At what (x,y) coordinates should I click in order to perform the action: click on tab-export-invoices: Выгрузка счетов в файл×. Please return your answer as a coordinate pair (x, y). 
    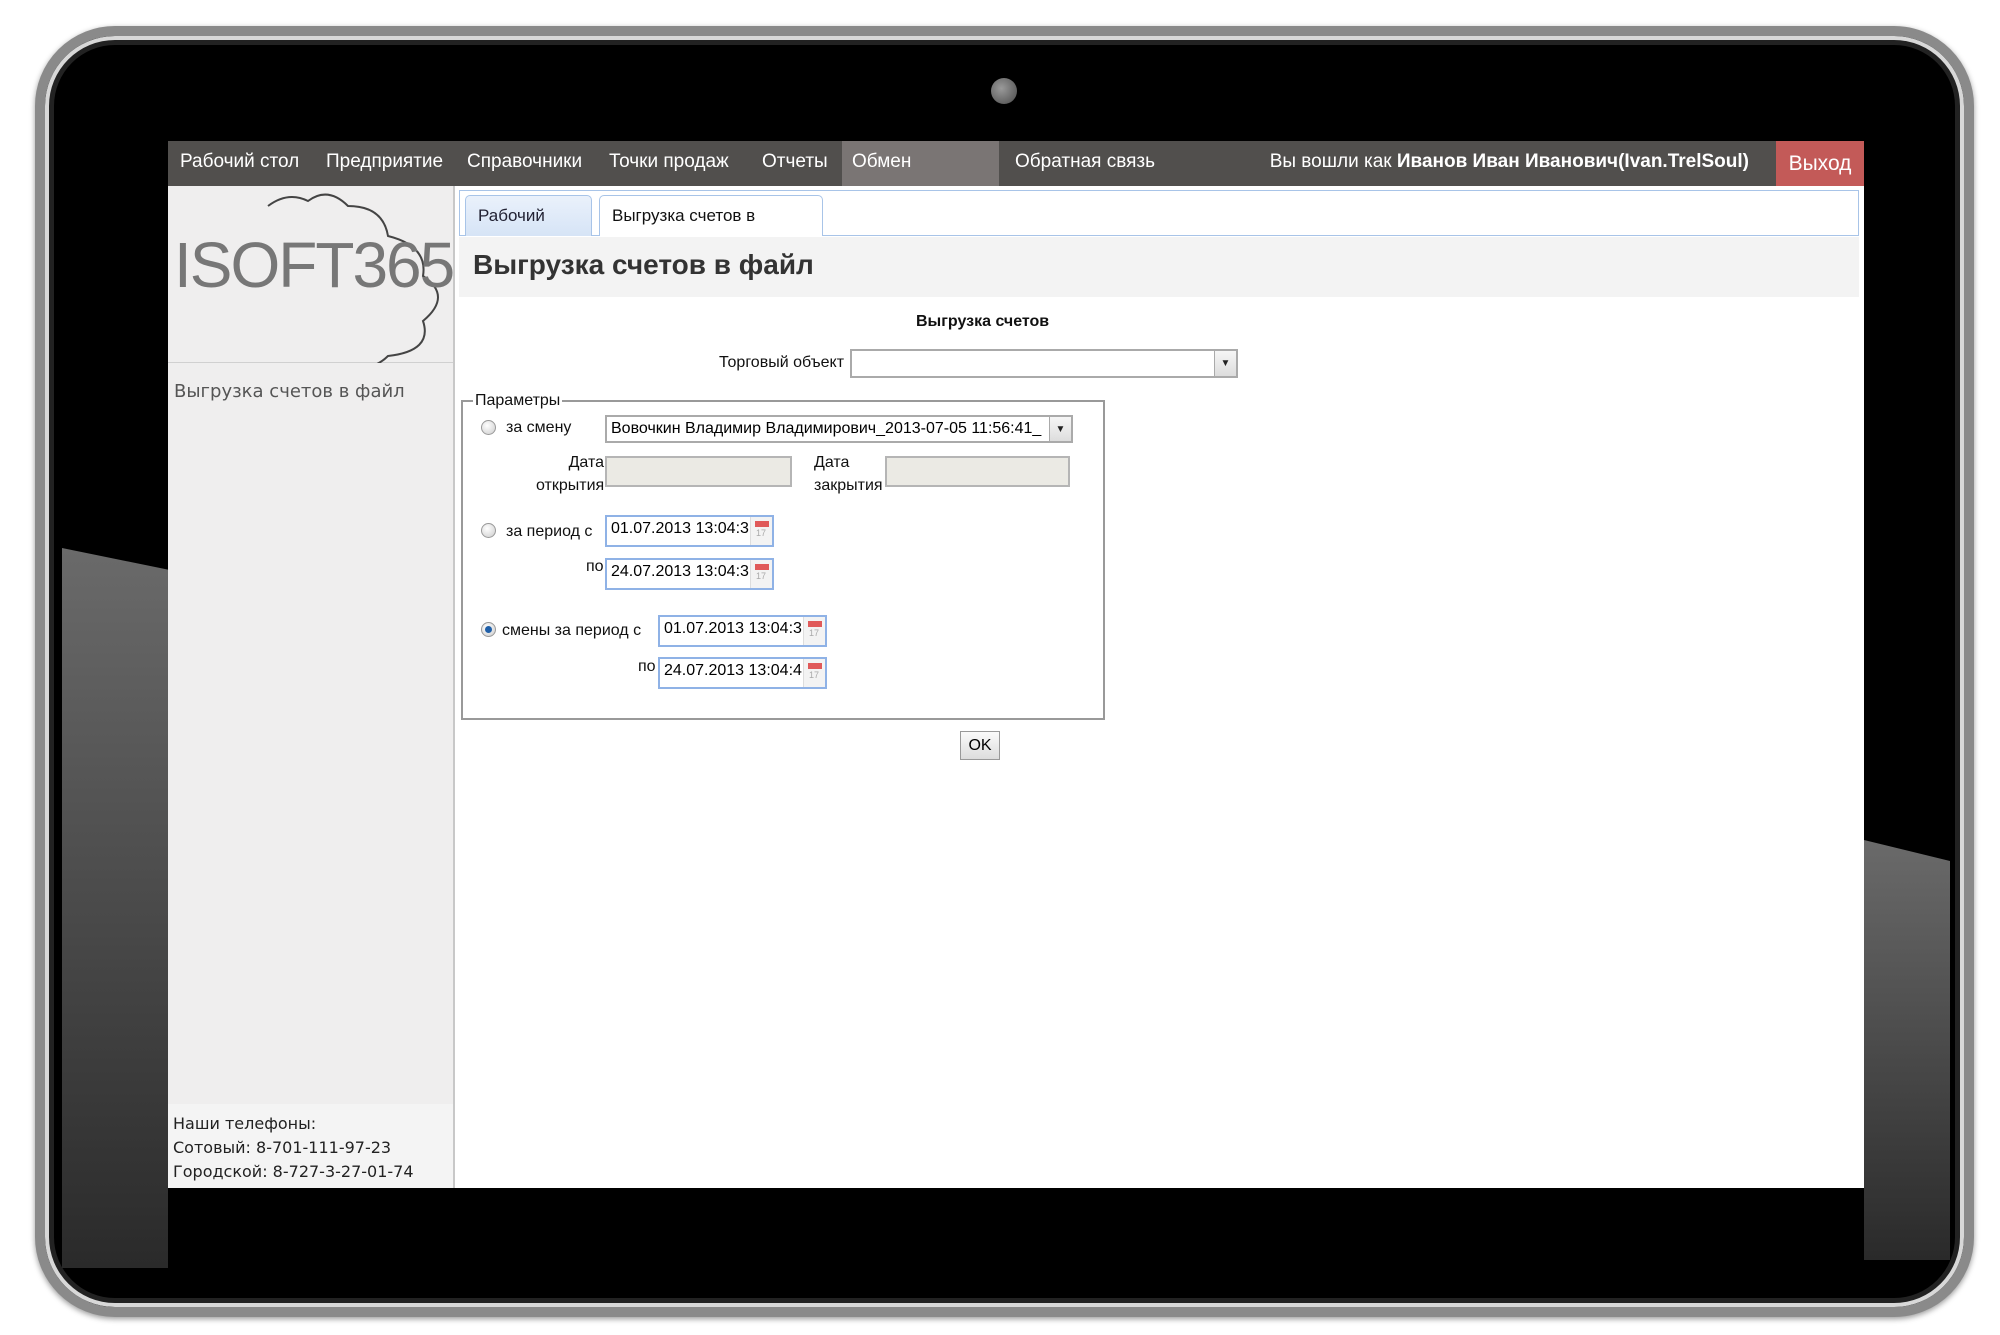
    Looking at the image, I should click on (711, 230).